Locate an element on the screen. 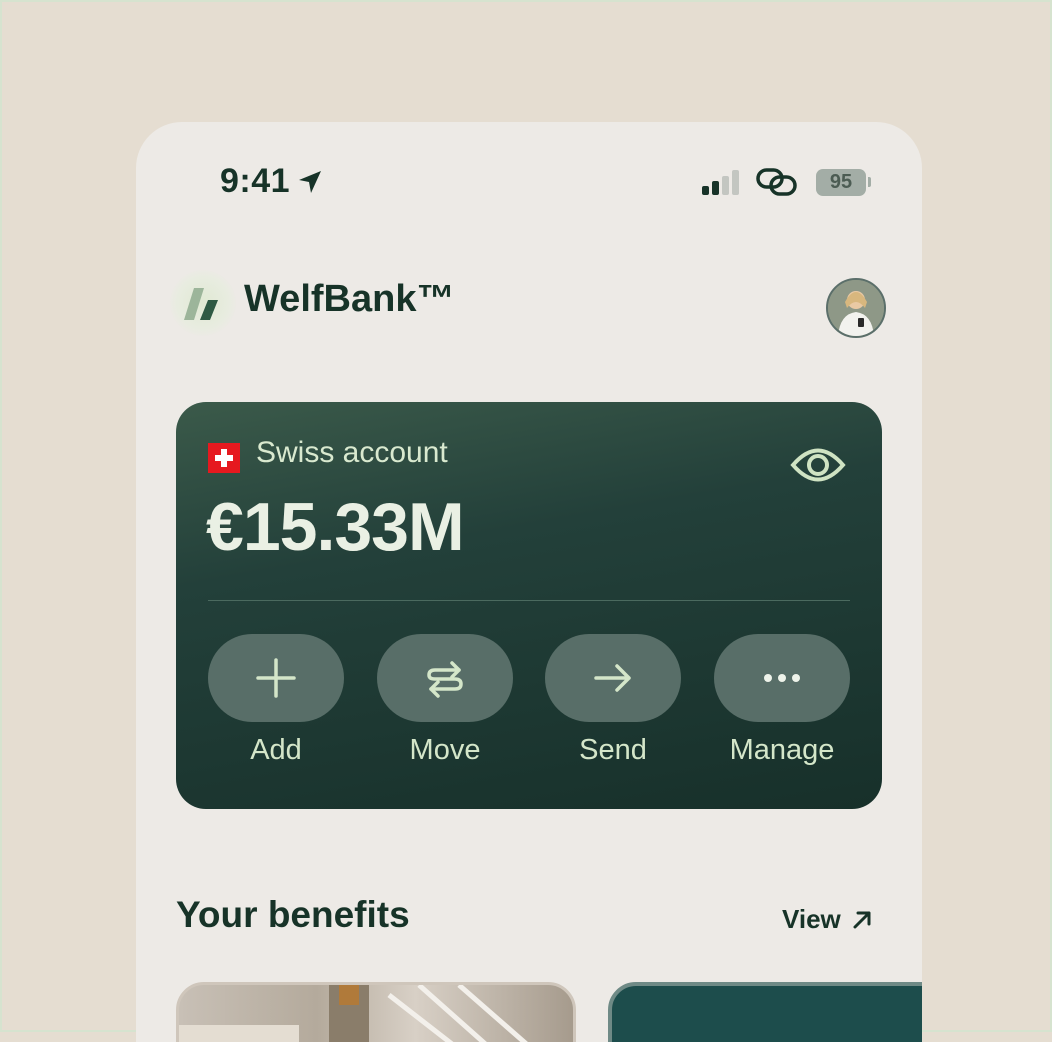 The height and width of the screenshot is (1042, 1052). move-button: Move is located at coordinates (445, 700).